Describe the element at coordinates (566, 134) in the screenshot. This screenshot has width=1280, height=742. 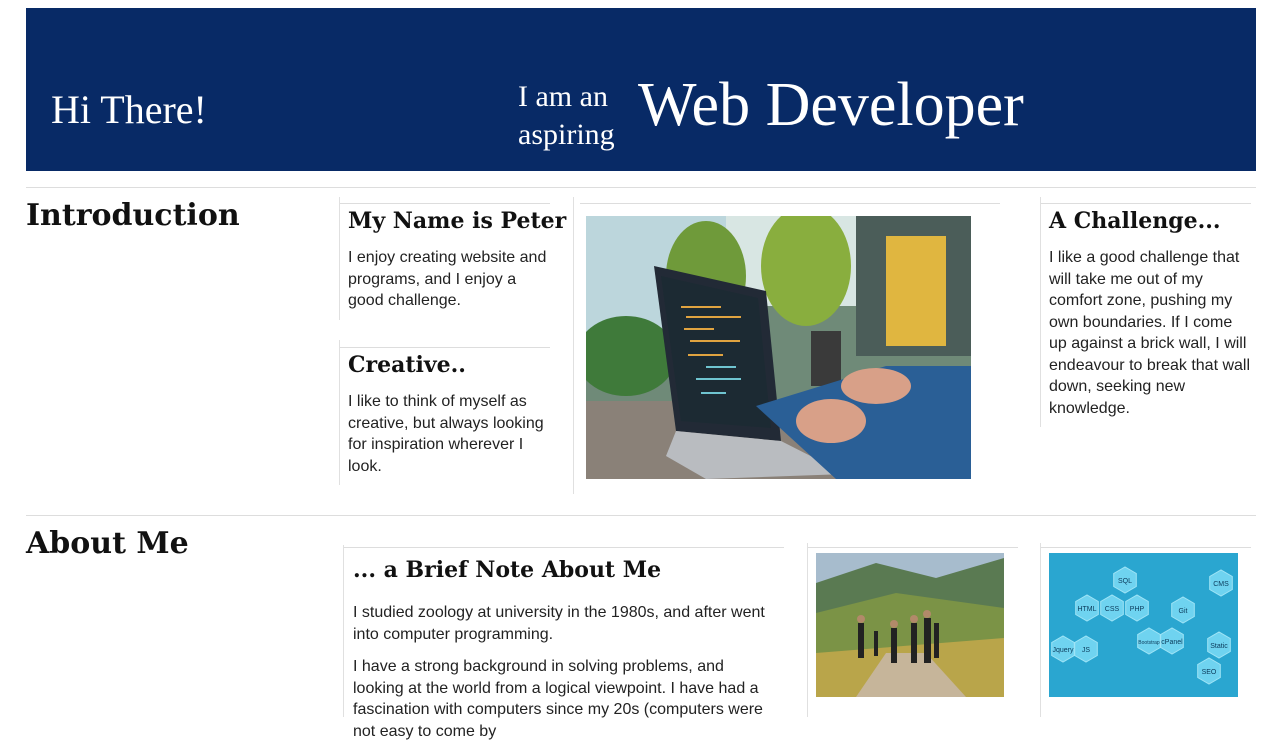
I see `aspire-line-2: aspiring` at that location.